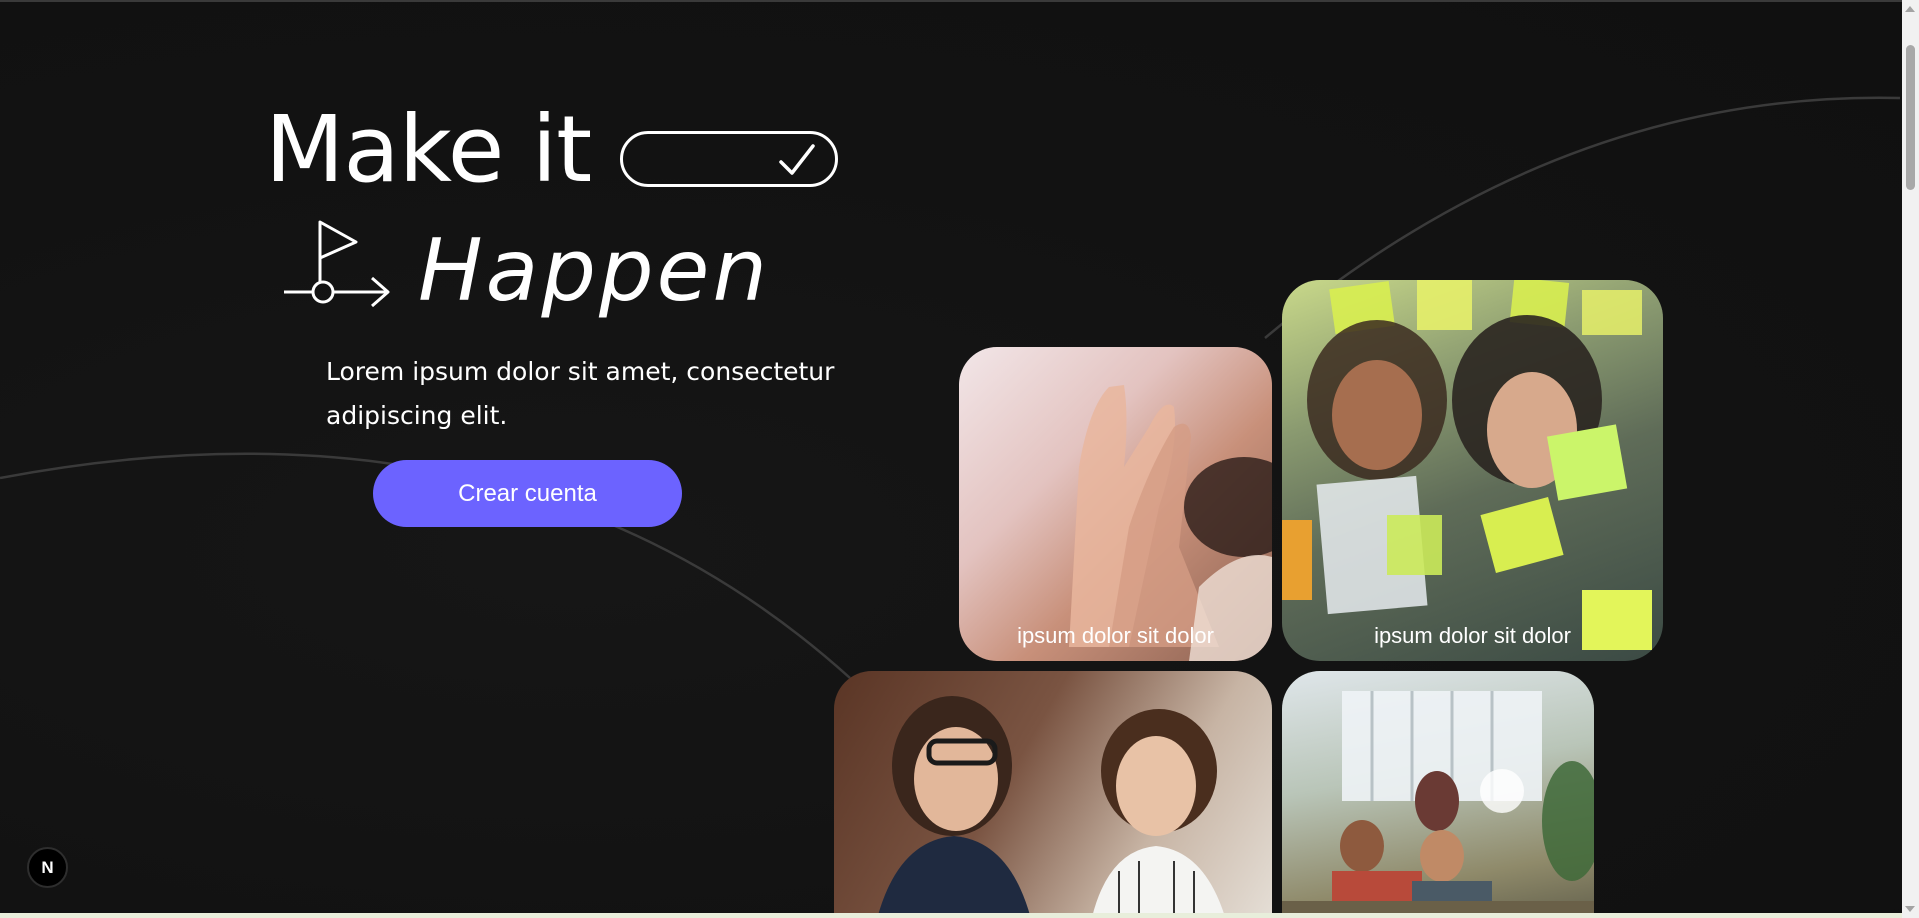 The image size is (1919, 918). I want to click on hero-title-row: Make it, so click(551, 150).